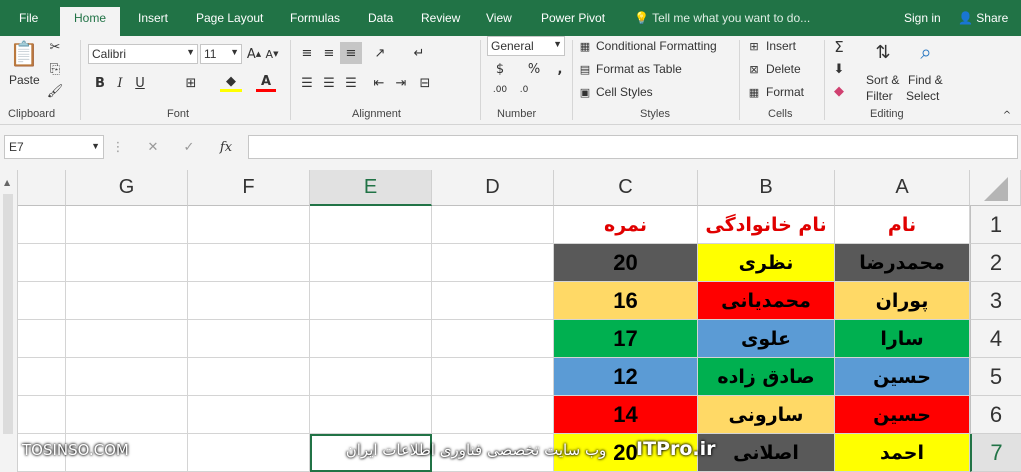 The width and height of the screenshot is (1021, 472). What do you see at coordinates (120, 83) in the screenshot?
I see `italic-button: I` at bounding box center [120, 83].